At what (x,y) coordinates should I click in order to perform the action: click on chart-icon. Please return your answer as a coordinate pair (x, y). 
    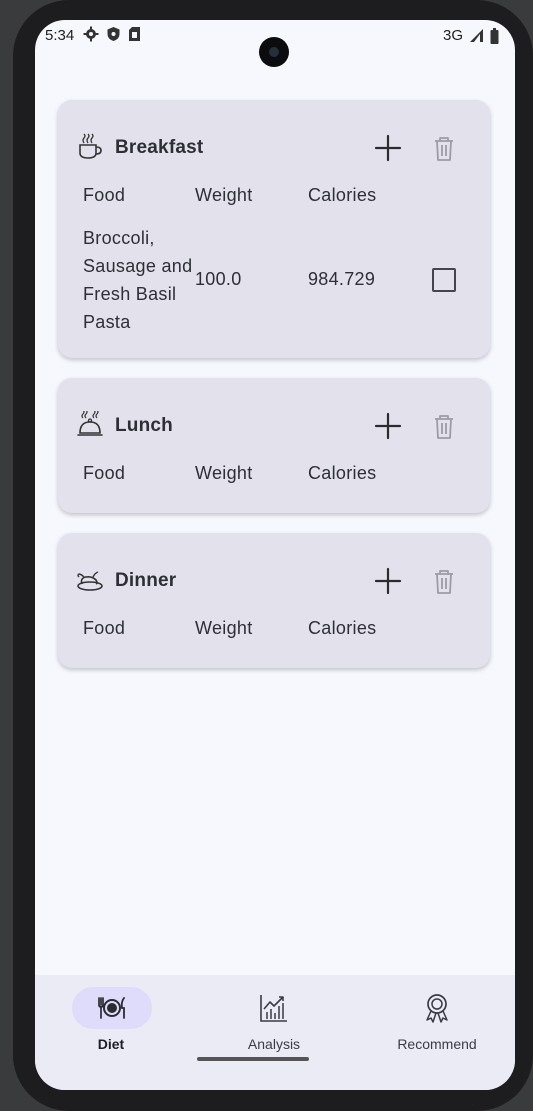
    Looking at the image, I should click on (273, 1008).